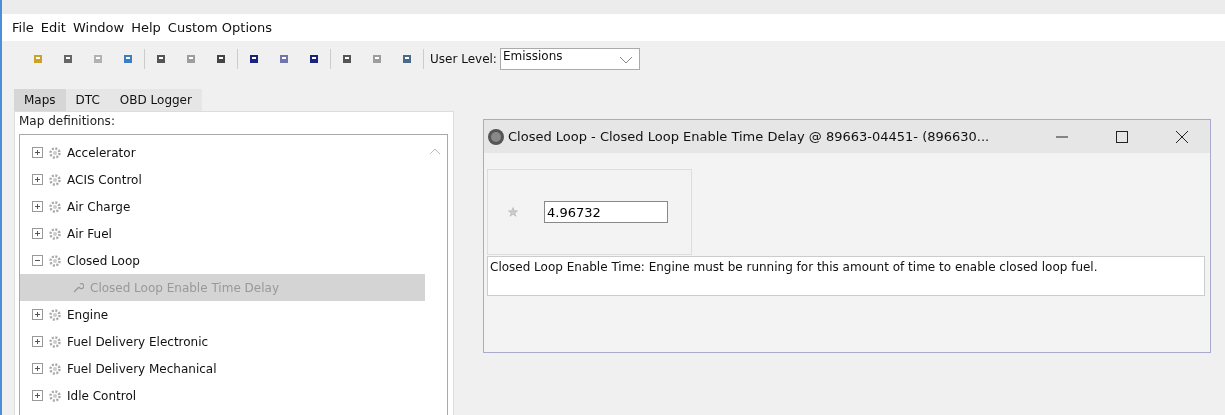  I want to click on tab: OBD Logger, so click(155, 100).